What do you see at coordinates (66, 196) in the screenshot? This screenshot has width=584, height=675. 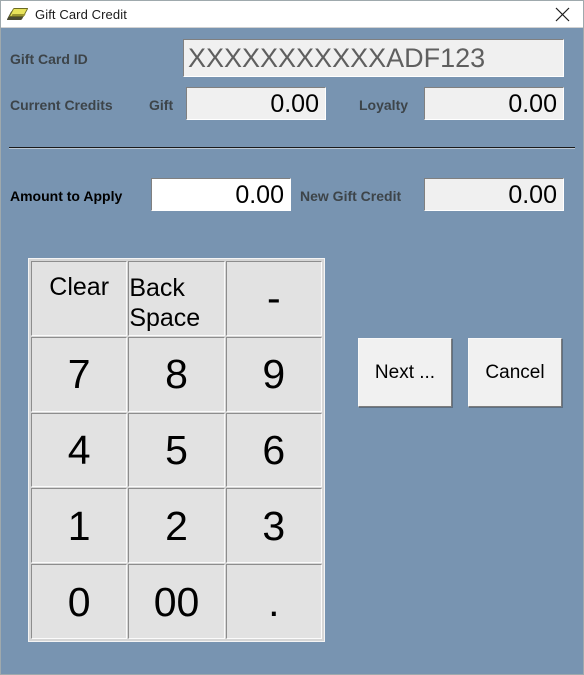 I see `amount-to-apply-label: Amount to Apply` at bounding box center [66, 196].